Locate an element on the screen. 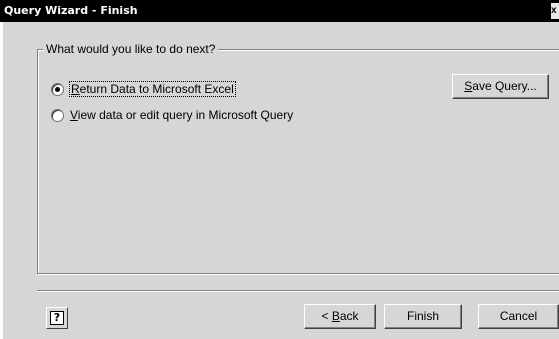  title-bar: Query Wizard - Finish x is located at coordinates (279, 11).